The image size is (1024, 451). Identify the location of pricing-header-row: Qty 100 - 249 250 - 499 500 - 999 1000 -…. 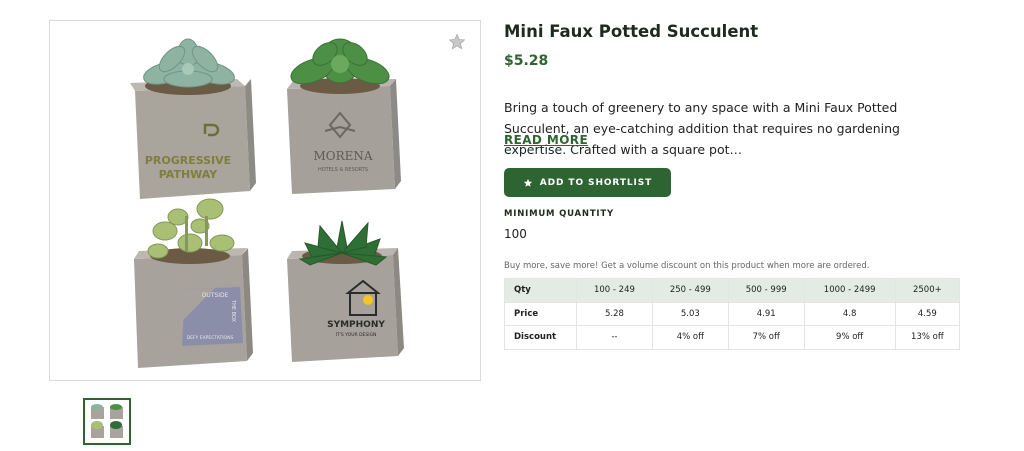
(732, 290).